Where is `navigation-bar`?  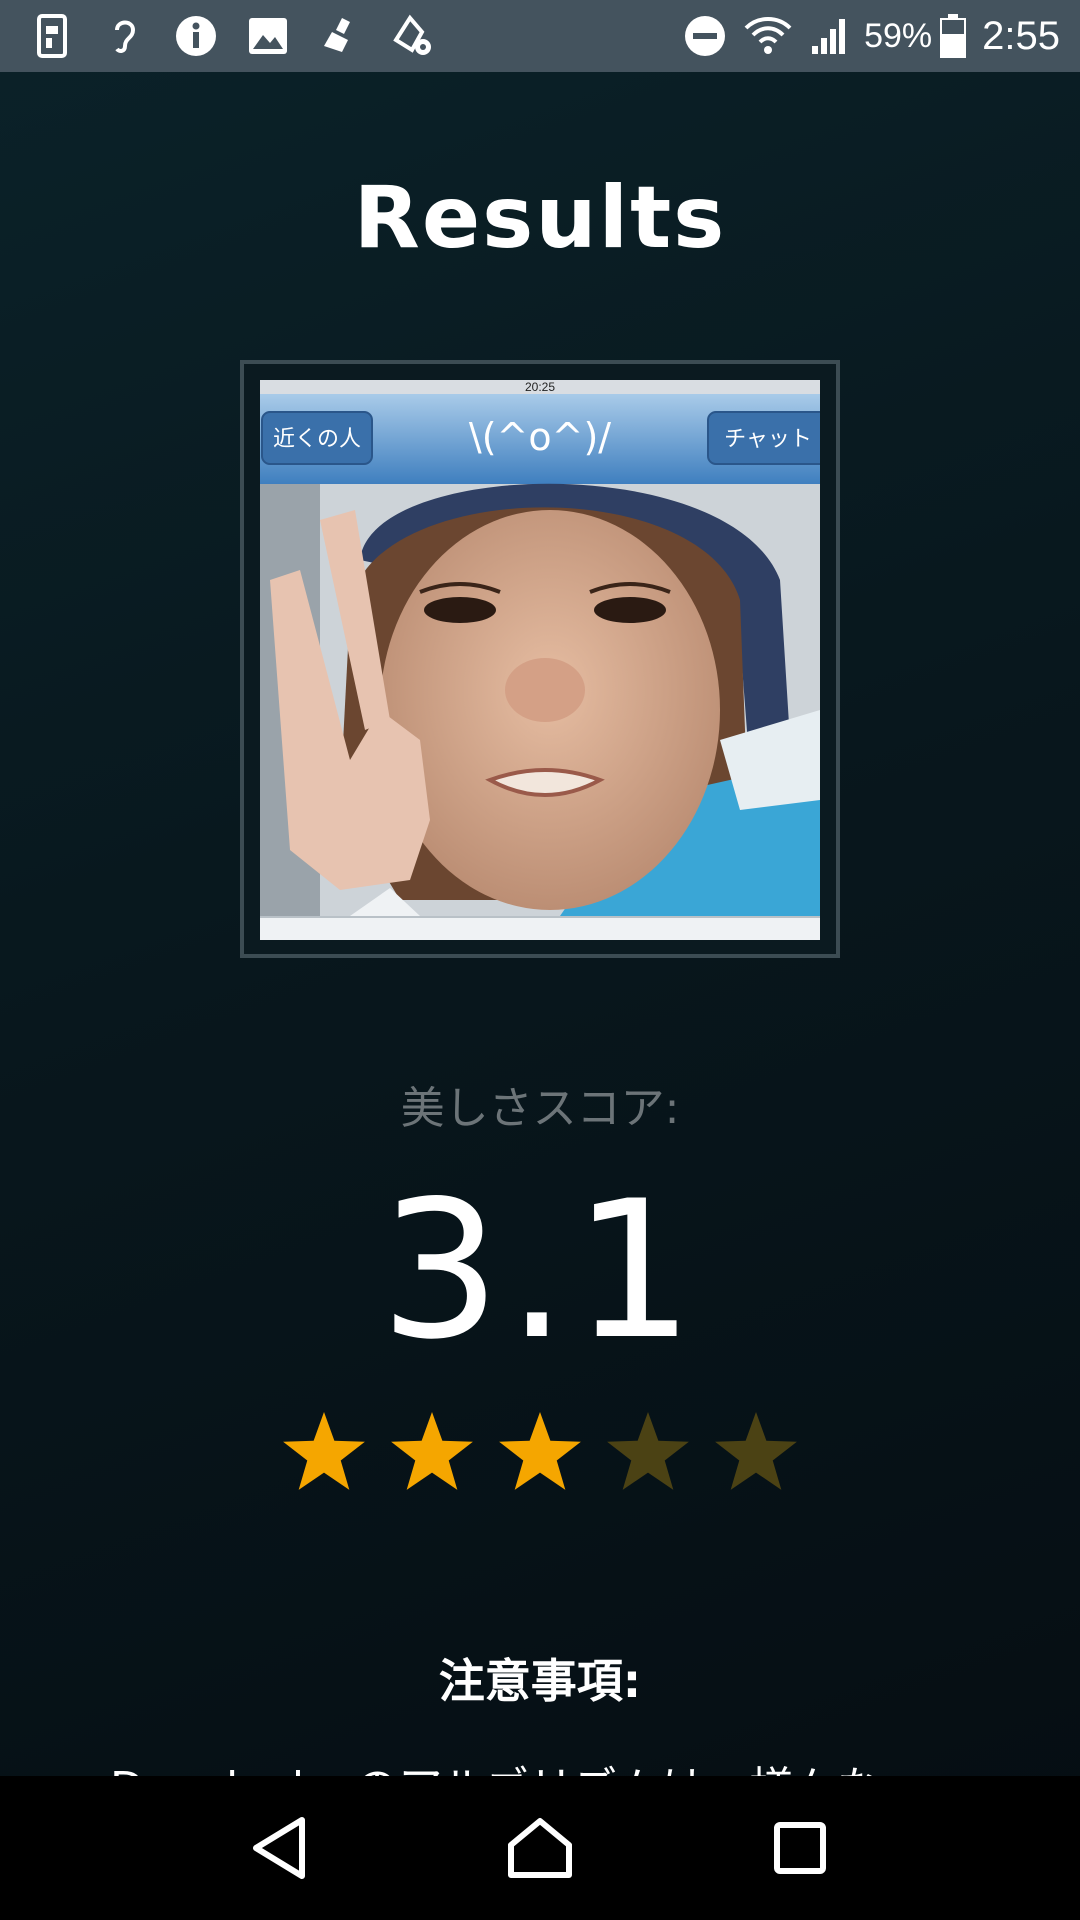
navigation-bar is located at coordinates (540, 1848).